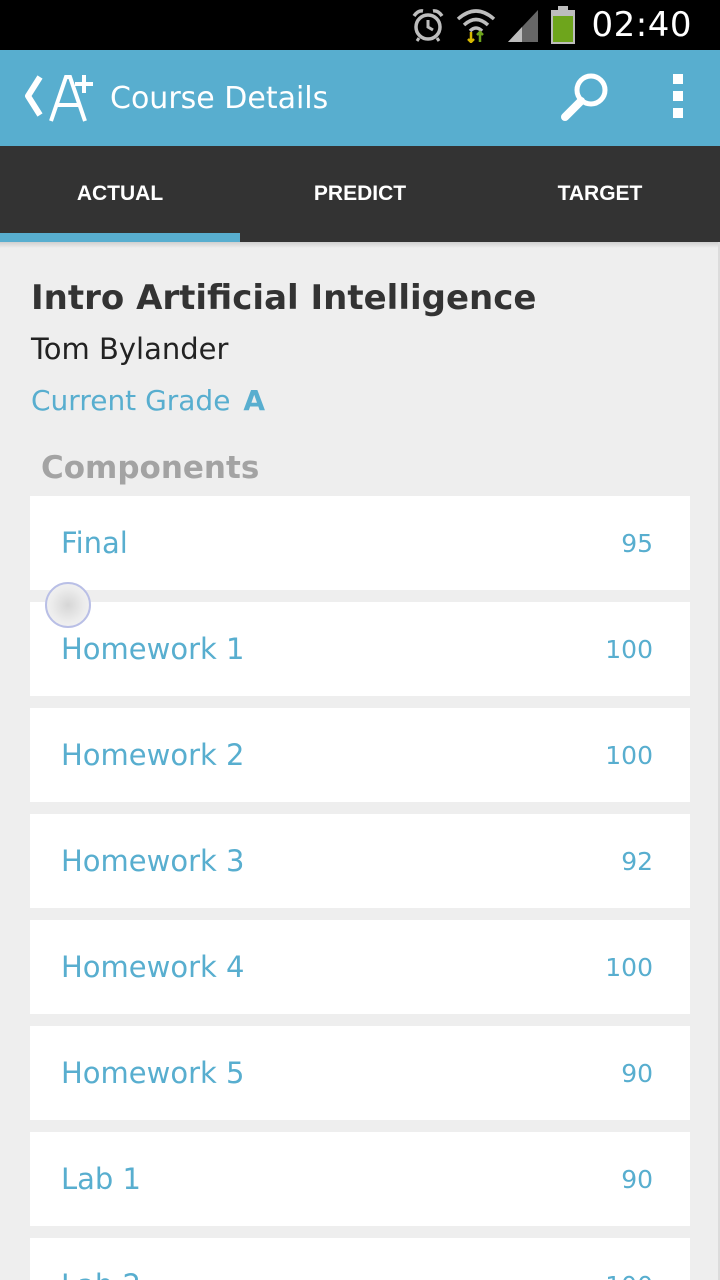 The width and height of the screenshot is (720, 1280). I want to click on tab-label: TARGET, so click(600, 193).